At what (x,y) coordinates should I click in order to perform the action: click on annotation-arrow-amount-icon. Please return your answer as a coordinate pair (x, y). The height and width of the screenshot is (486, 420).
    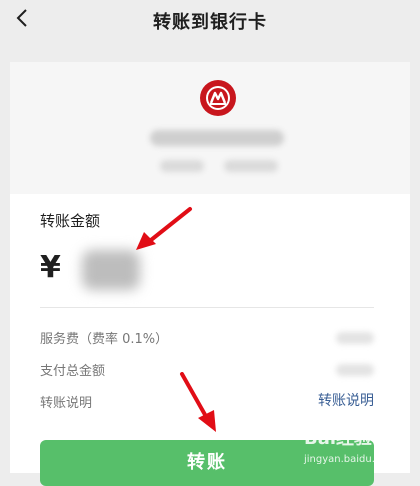
    Looking at the image, I should click on (164, 228).